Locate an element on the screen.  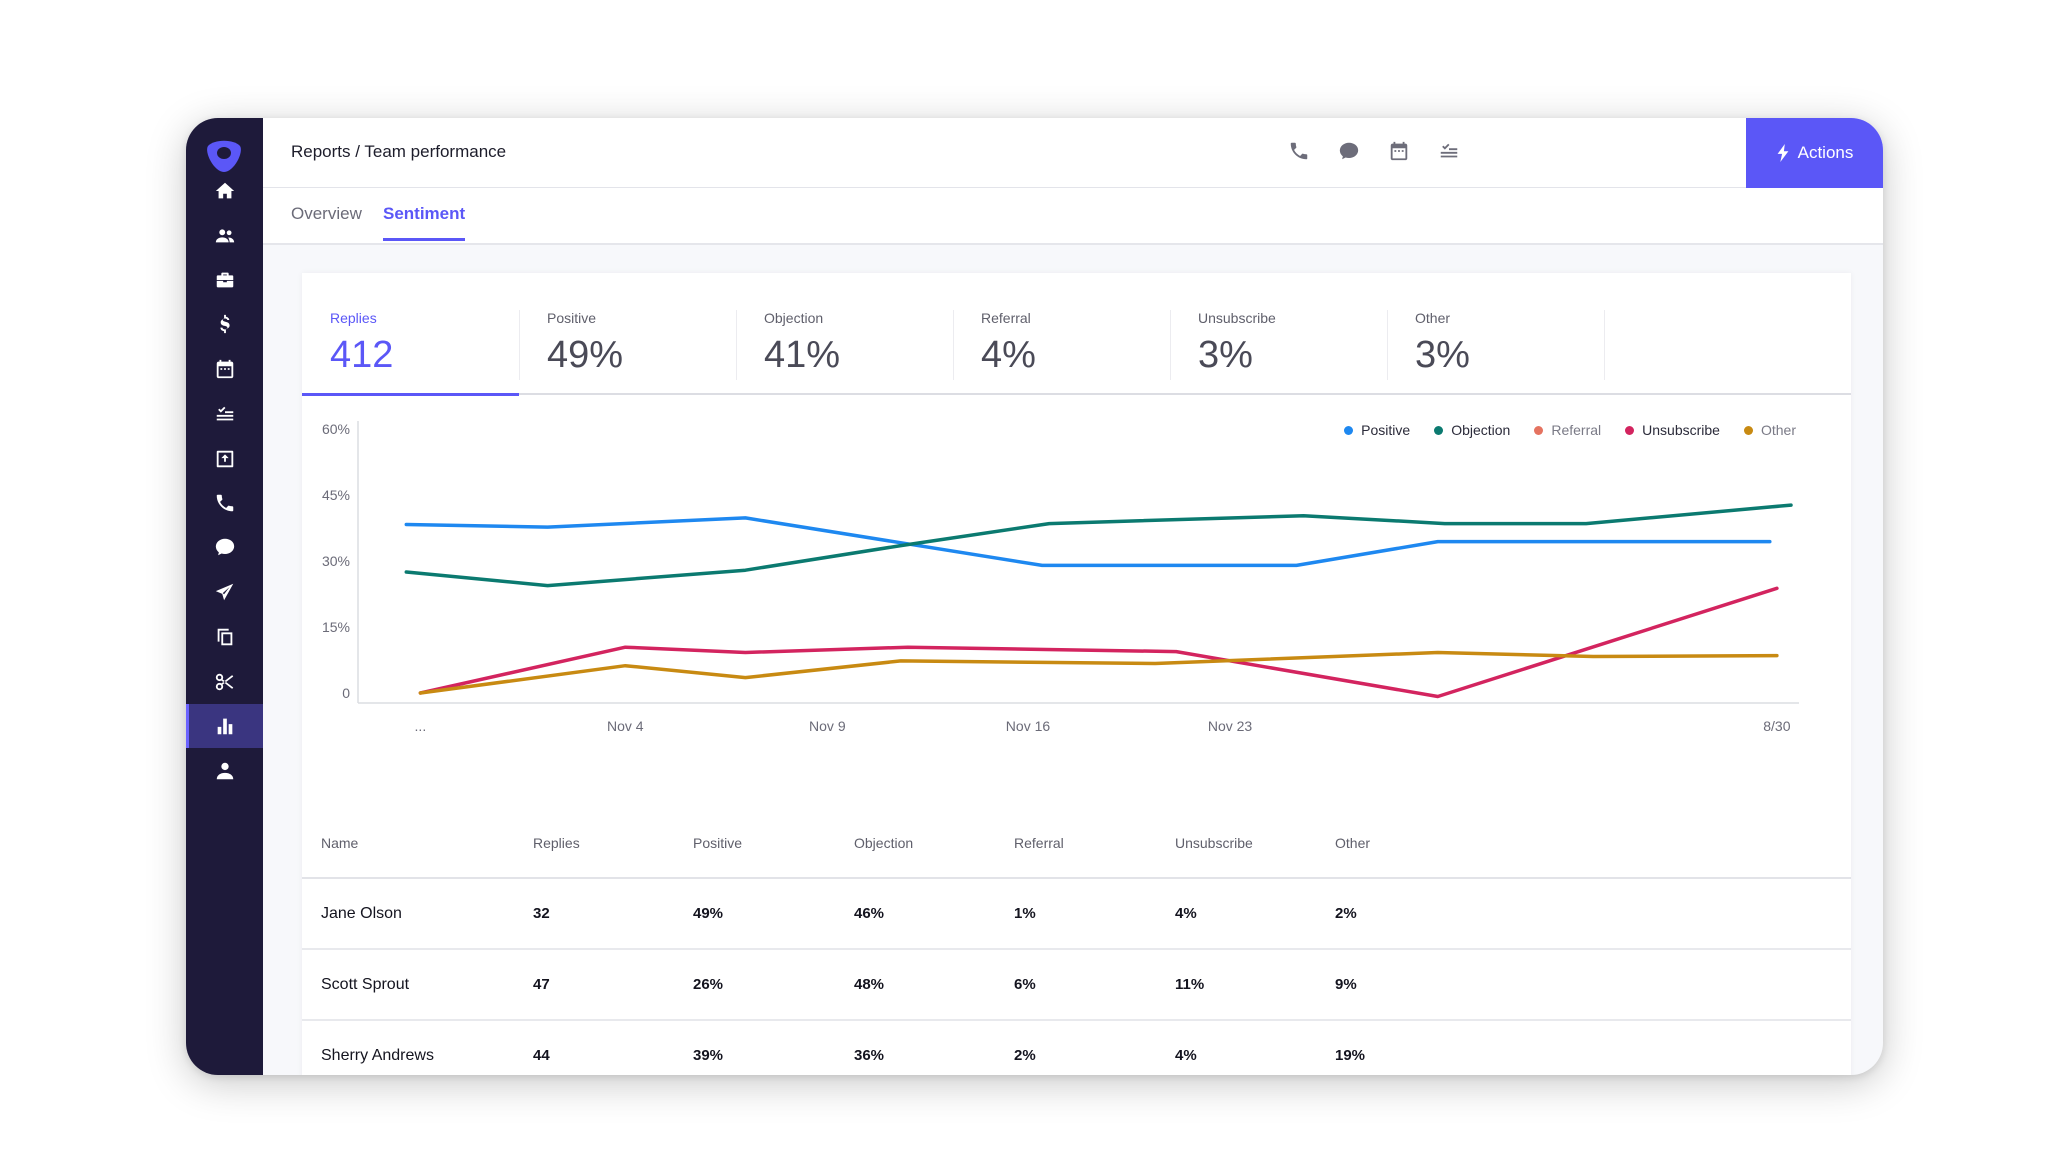
top-header: Reports / Team performance Actions is located at coordinates (1073, 153).